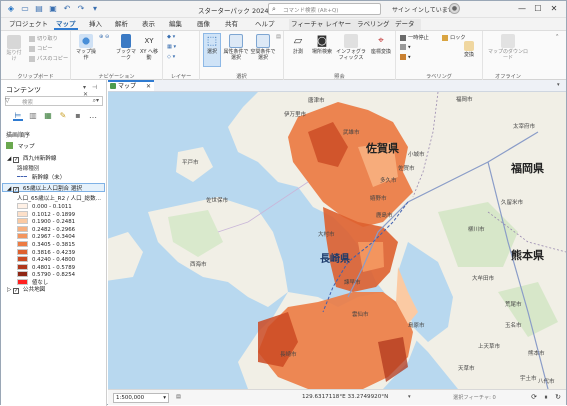 This screenshot has height=406, width=567. Describe the element at coordinates (149, 47) in the screenshot. I see `go-to-xy-button: XY XY へ移動` at that location.